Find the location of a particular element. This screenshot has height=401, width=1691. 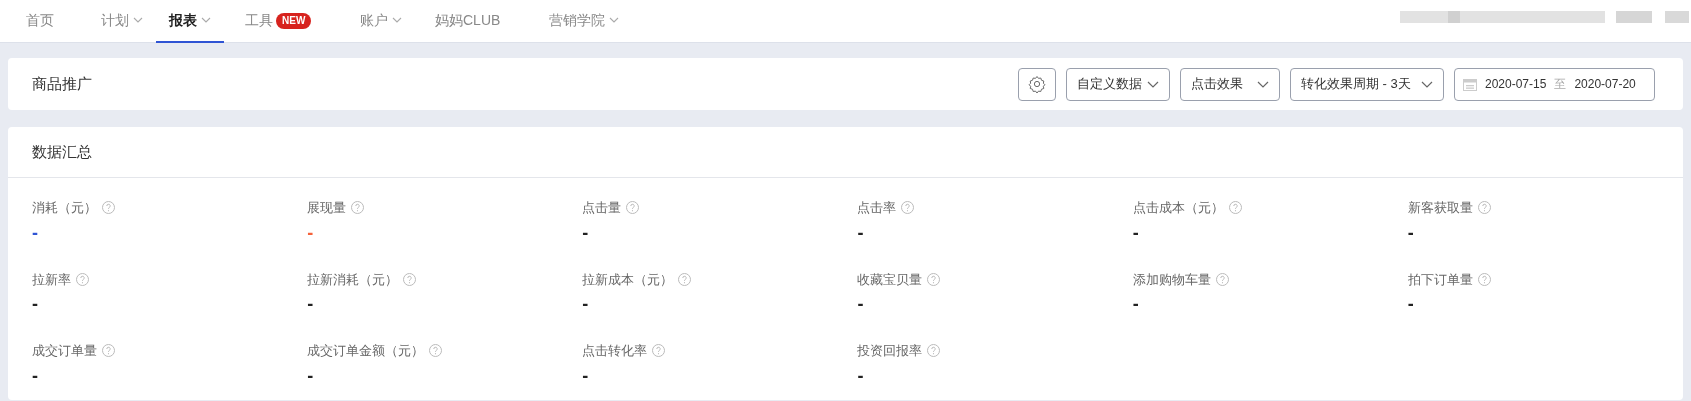

calendar-icon is located at coordinates (1470, 84).